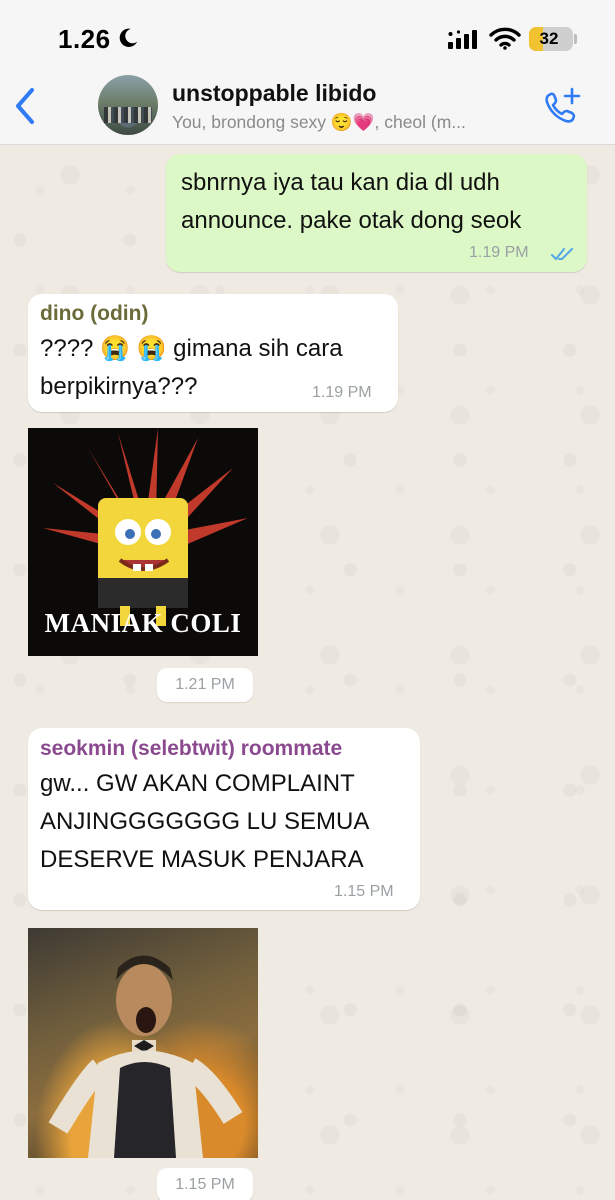 The image size is (615, 1200). What do you see at coordinates (191, 749) in the screenshot?
I see `sender-name: seokmin (selebtwit) roommate` at bounding box center [191, 749].